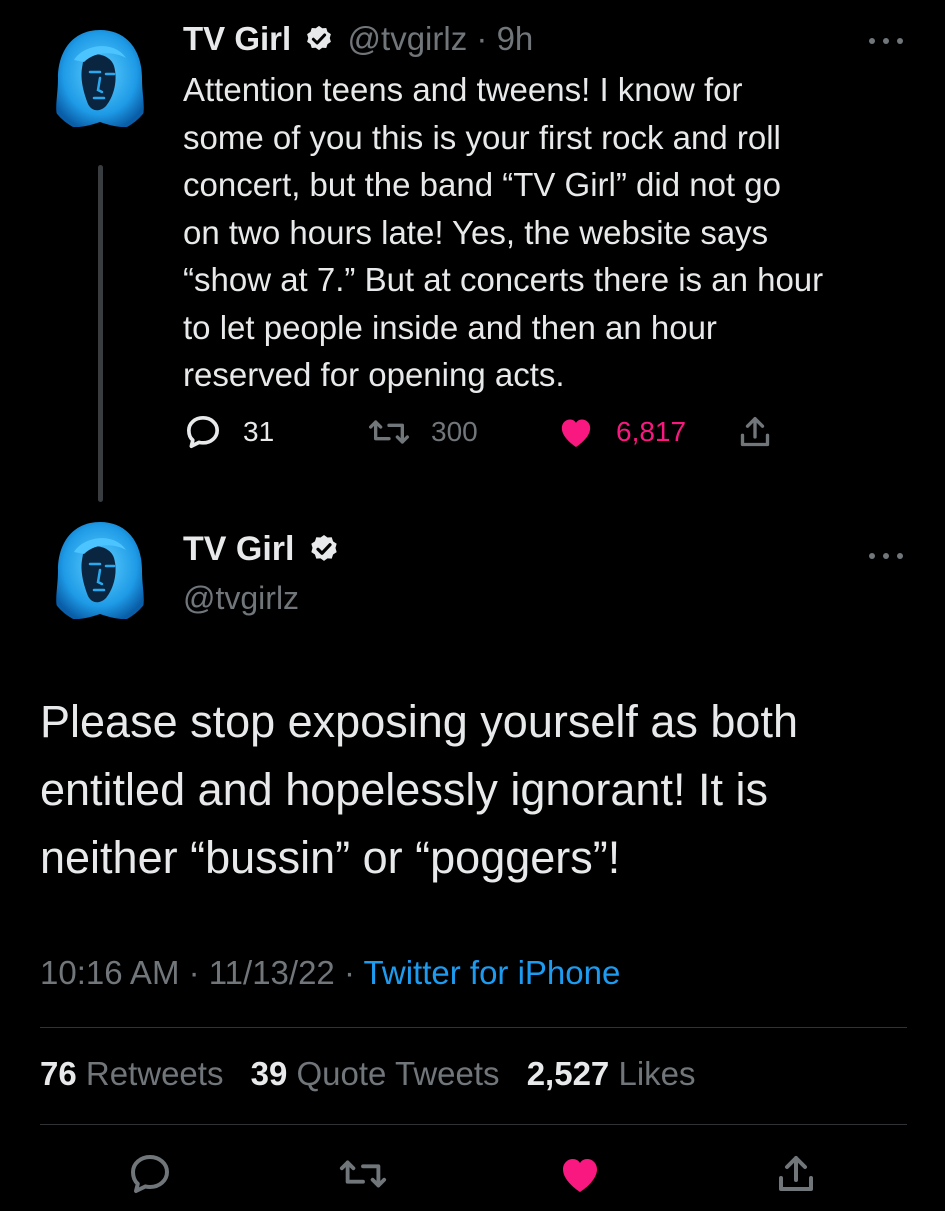 The height and width of the screenshot is (1211, 945). I want to click on likes-label: Likes, so click(657, 1073).